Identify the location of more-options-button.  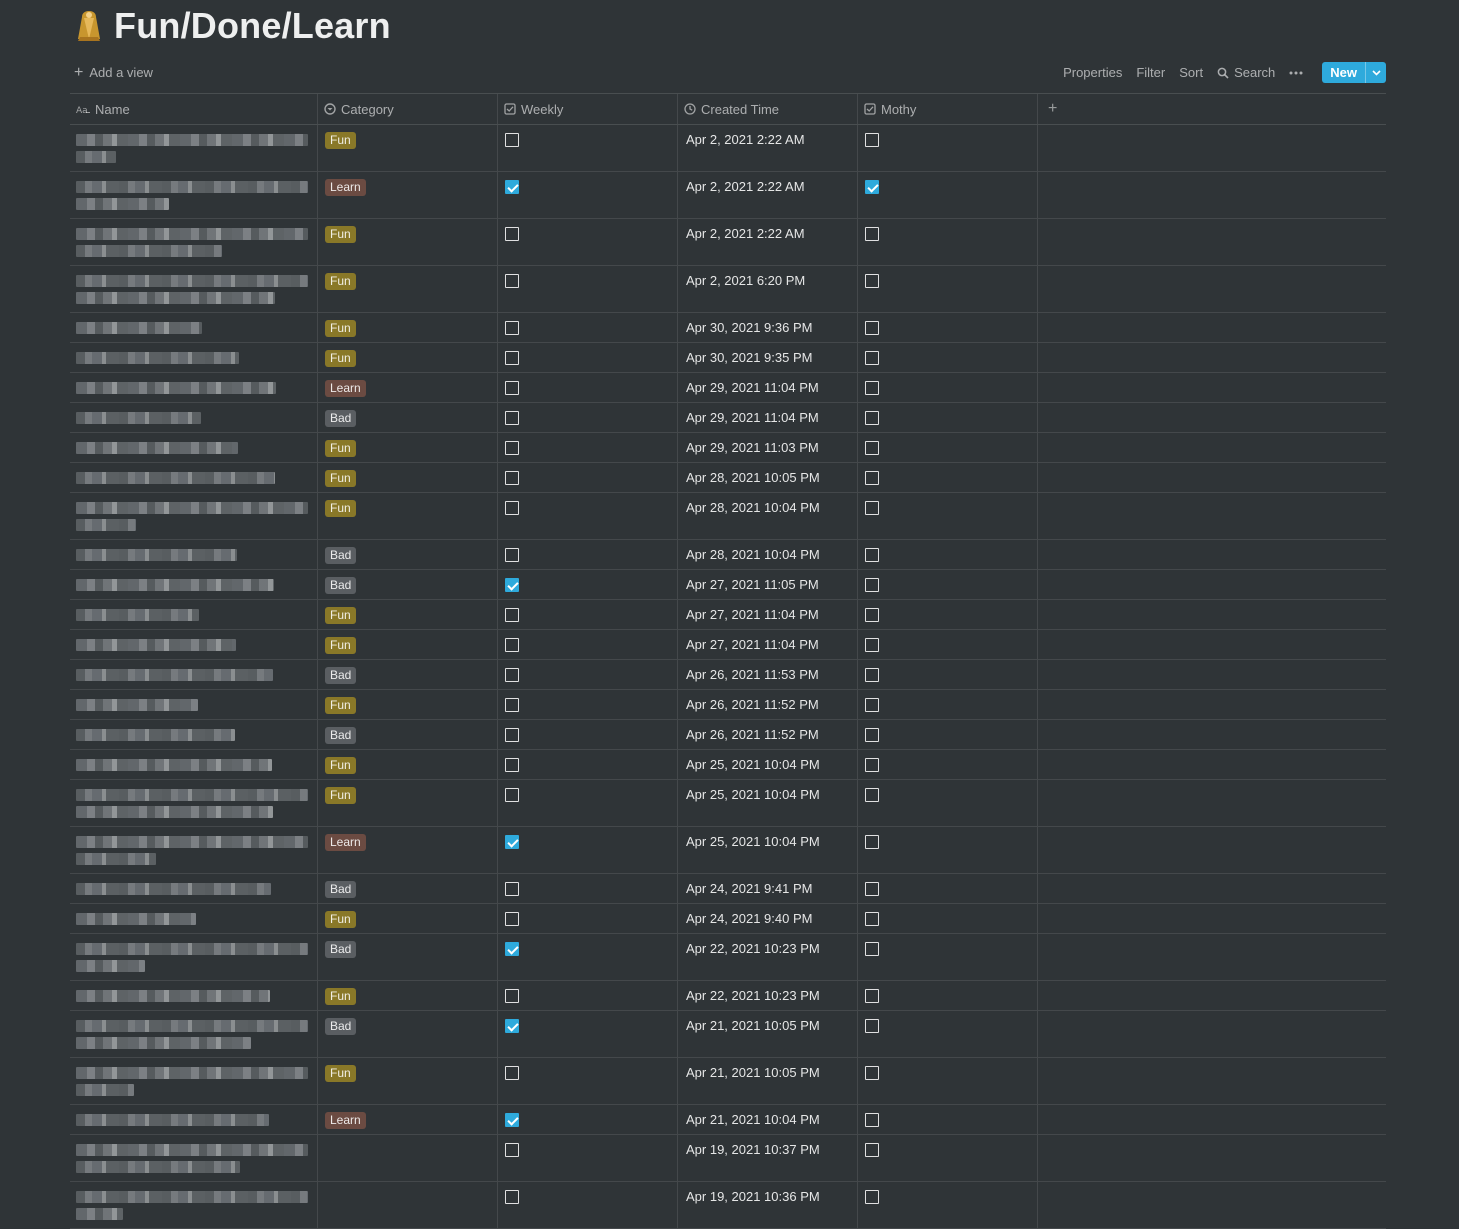
(1298, 73).